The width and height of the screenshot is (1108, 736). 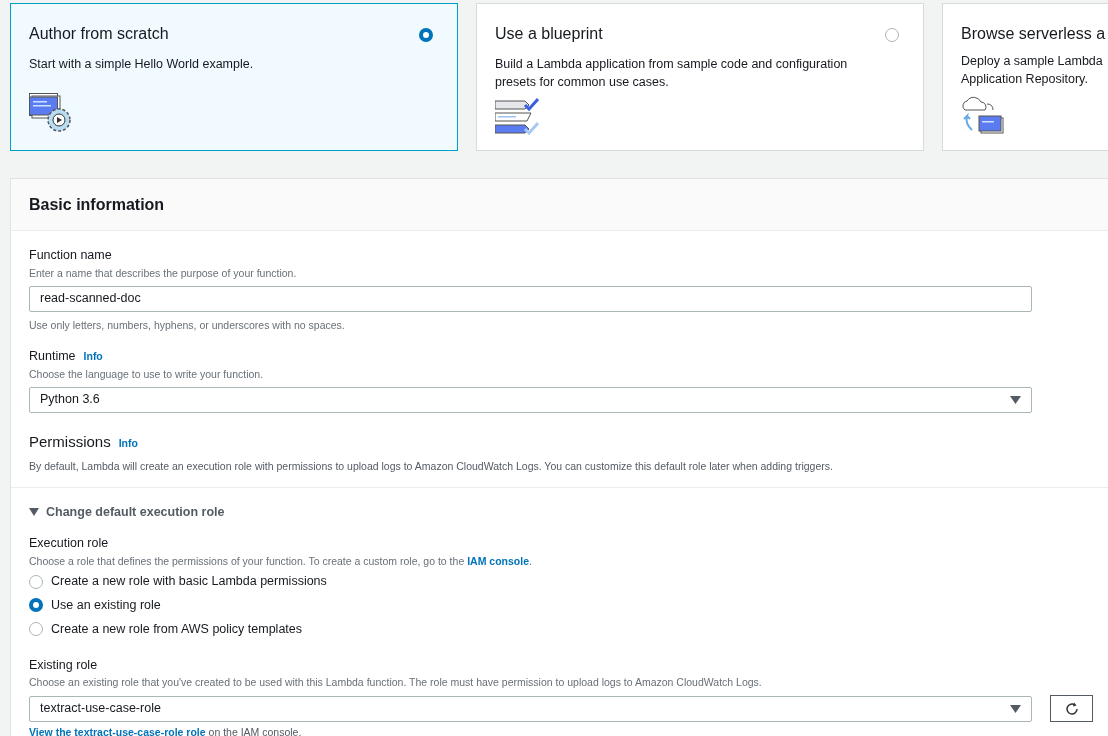 What do you see at coordinates (431, 467) in the screenshot?
I see `section-text: By default, Lambda will create an execution role with permissions to upload logs to Amazon CloudWatch Logs. You can customize this default role later when adding triggers.` at bounding box center [431, 467].